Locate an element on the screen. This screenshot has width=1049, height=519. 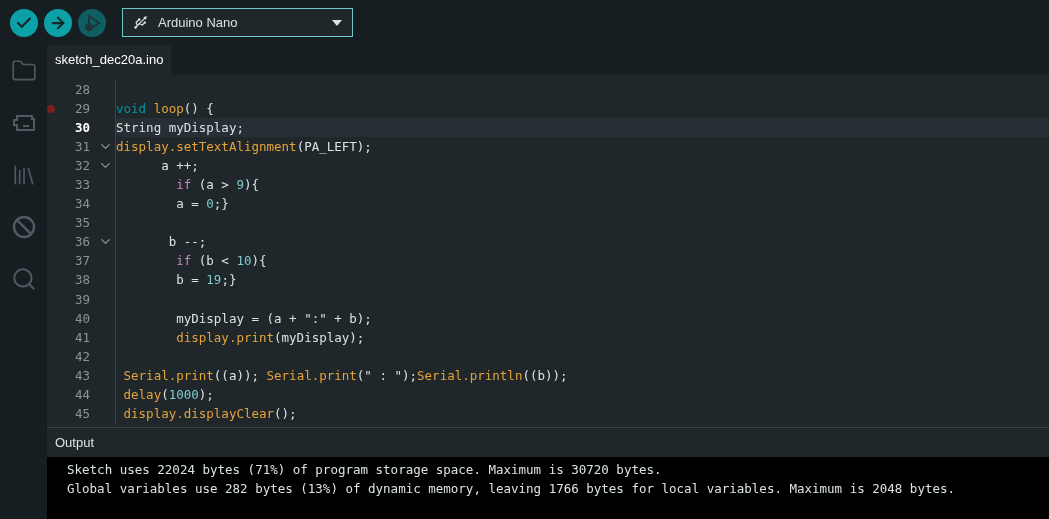
line-number: 30 is located at coordinates (81, 128).